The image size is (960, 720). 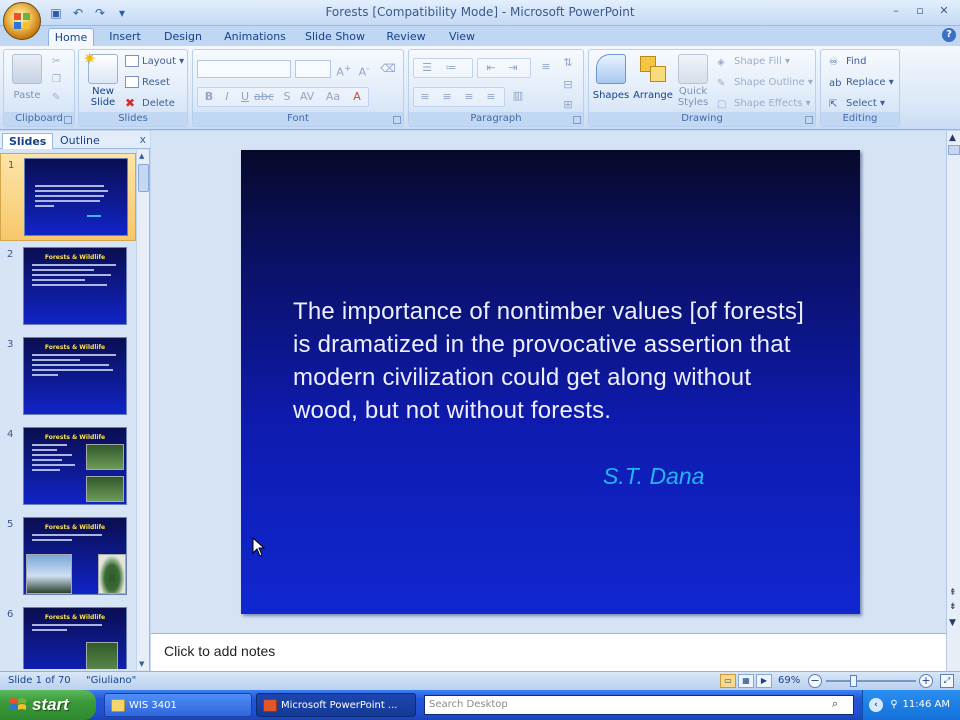 What do you see at coordinates (183, 37) in the screenshot?
I see `tab-design: Design` at bounding box center [183, 37].